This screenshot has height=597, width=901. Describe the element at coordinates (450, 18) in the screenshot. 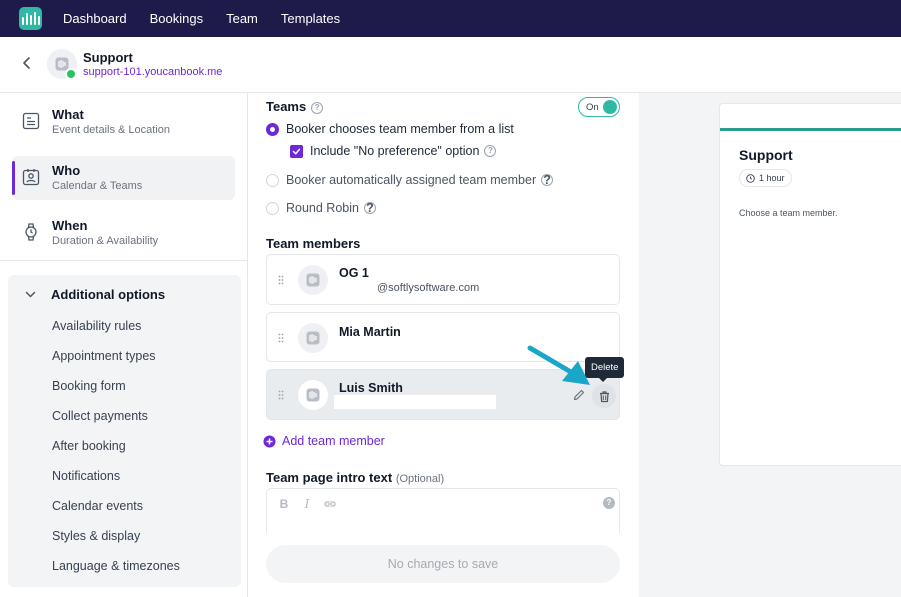

I see `top-nav: Dashboard Bookings Team Templates` at that location.